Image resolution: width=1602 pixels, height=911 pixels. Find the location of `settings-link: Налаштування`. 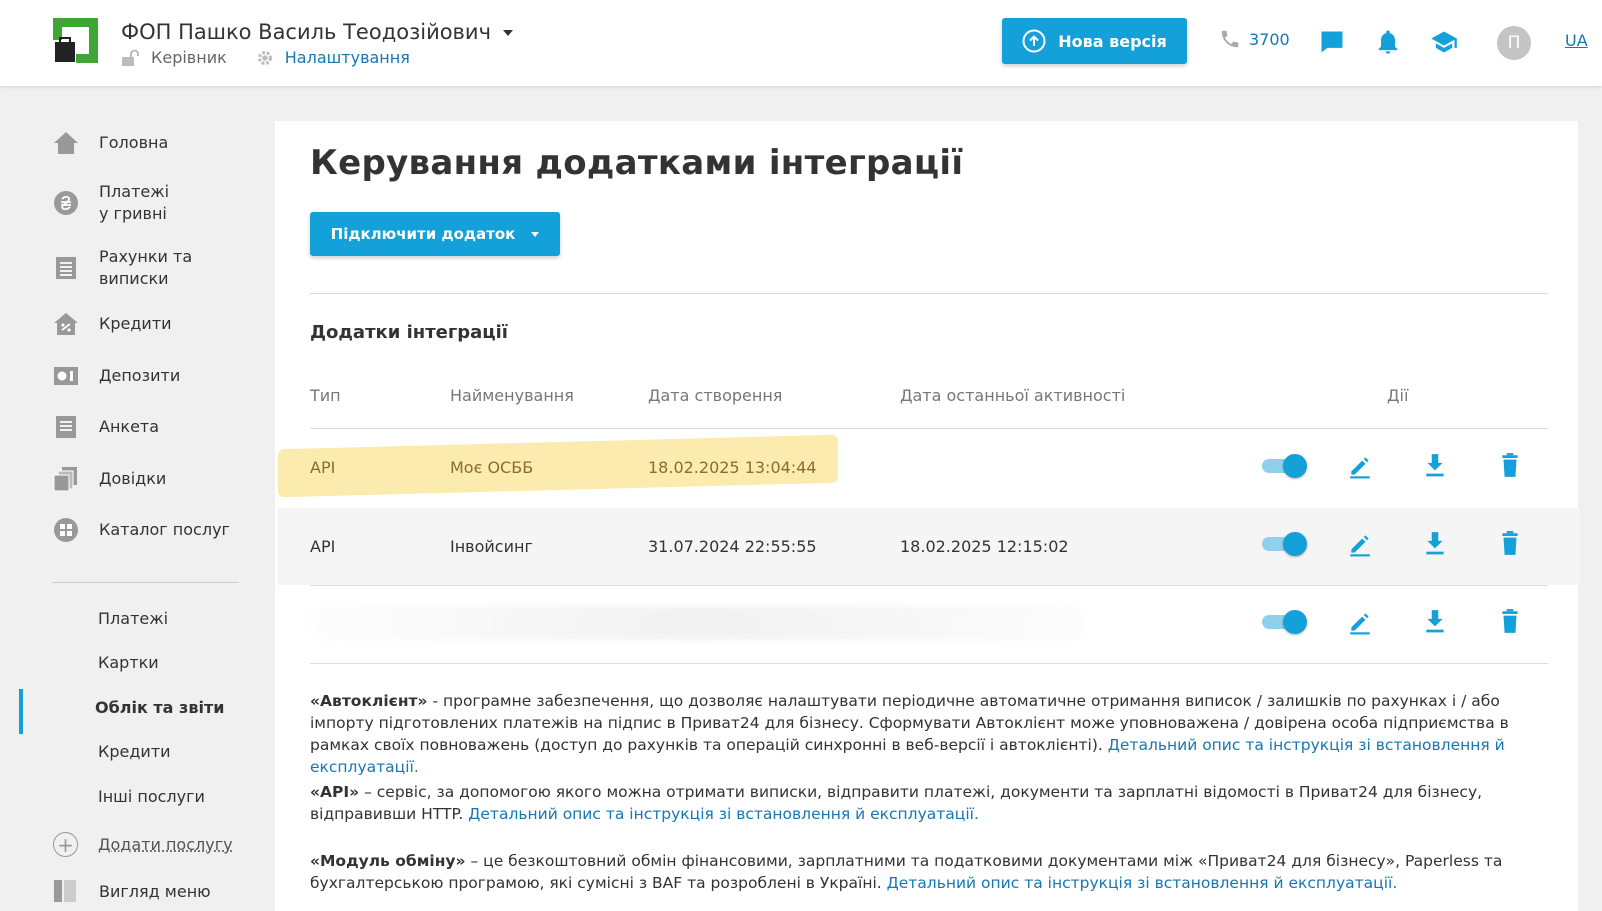

settings-link: Налаштування is located at coordinates (347, 57).